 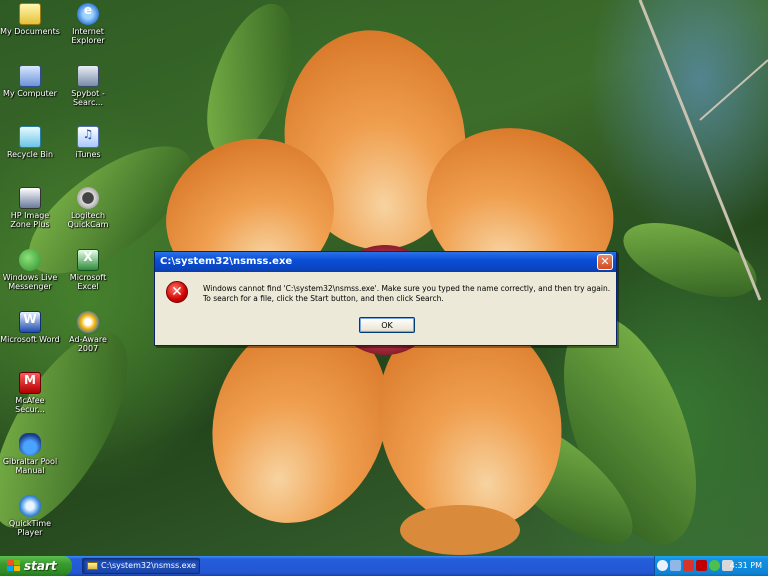 What do you see at coordinates (30, 198) in the screenshot?
I see `hp-image-zone-icon` at bounding box center [30, 198].